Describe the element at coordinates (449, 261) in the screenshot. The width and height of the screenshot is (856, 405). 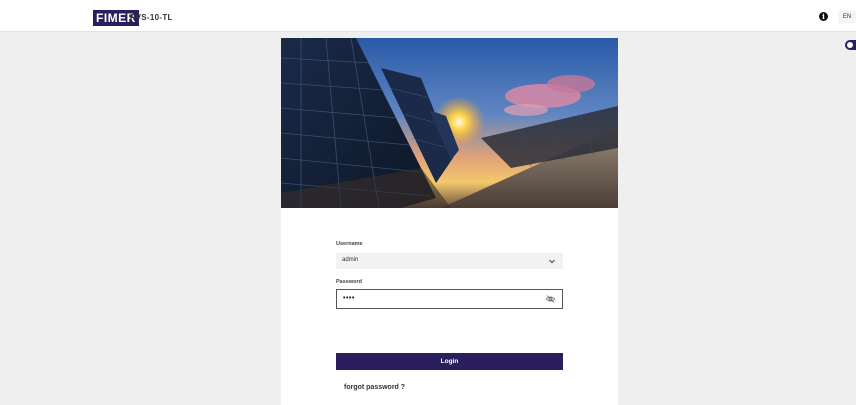
I see `username-select: admin` at that location.